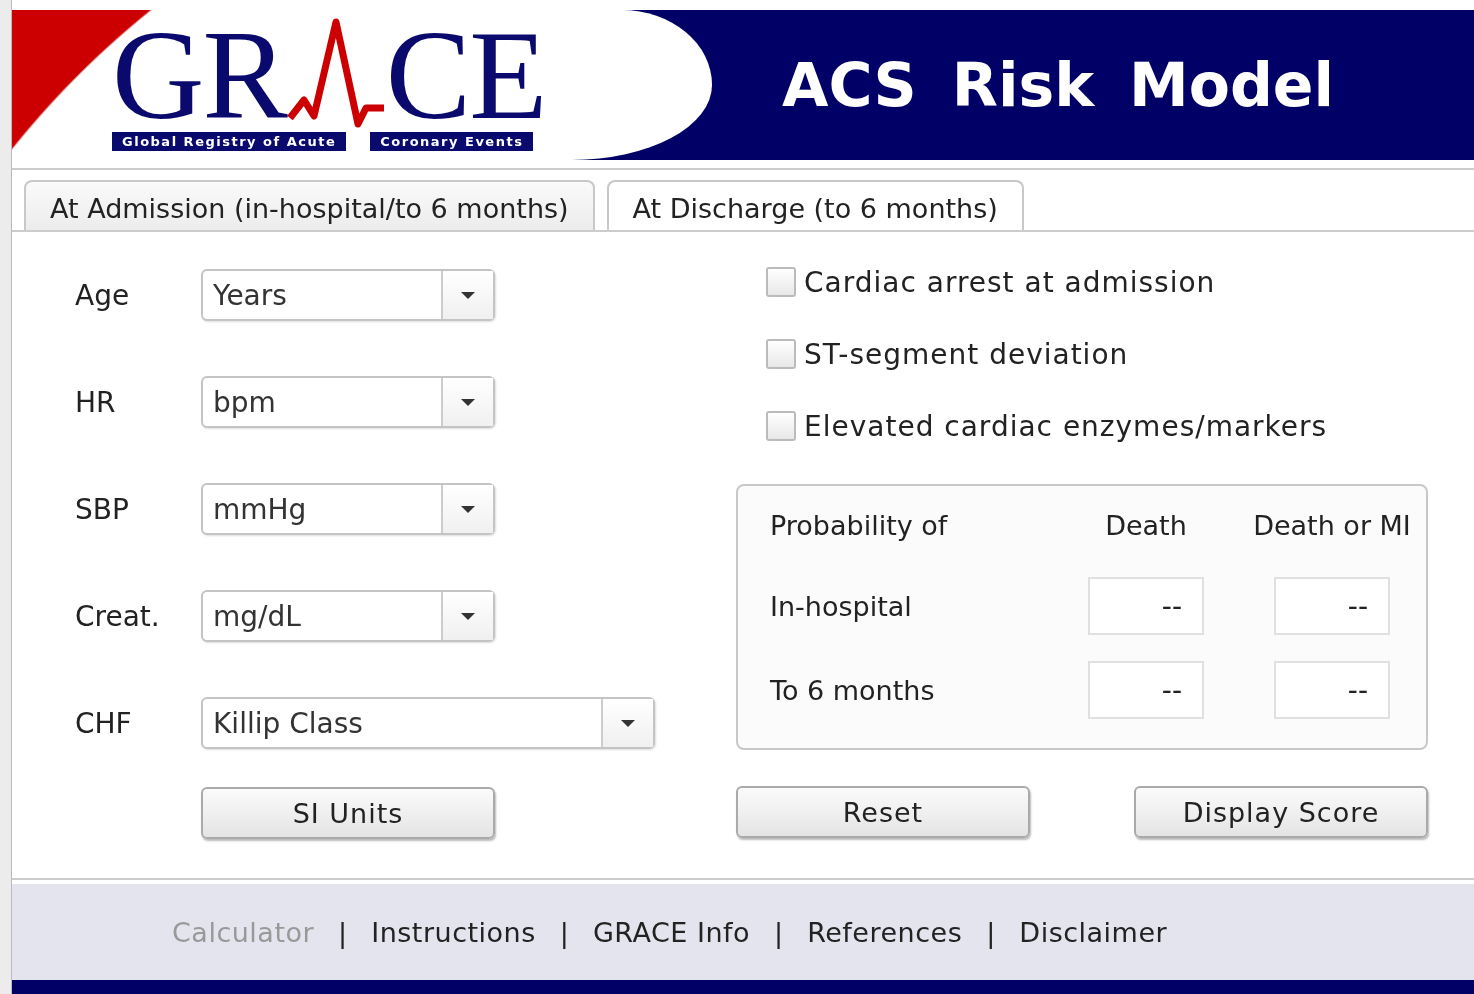  I want to click on field-label: HR, so click(96, 402).